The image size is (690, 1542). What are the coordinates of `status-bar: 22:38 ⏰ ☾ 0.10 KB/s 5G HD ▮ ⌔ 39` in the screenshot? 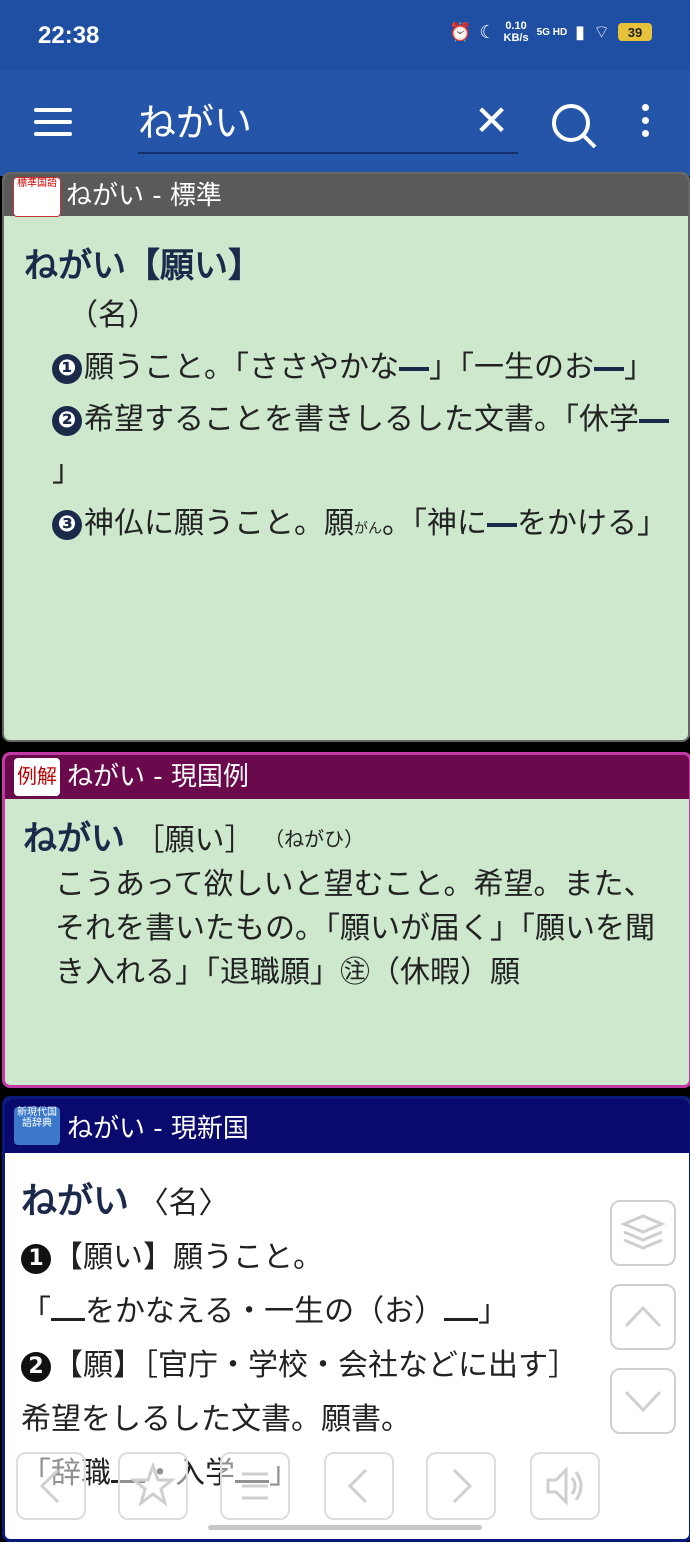 It's located at (345, 35).